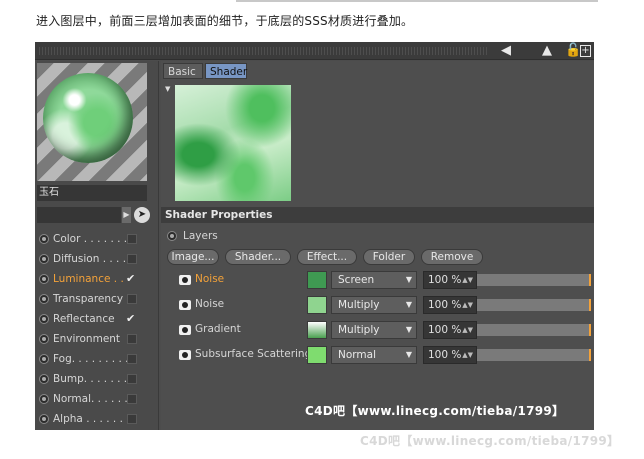 Image resolution: width=644 pixels, height=459 pixels. Describe the element at coordinates (435, 411) in the screenshot. I see `in-image-watermark: C4D吧【www.linecg.com/tieba/1799】` at that location.